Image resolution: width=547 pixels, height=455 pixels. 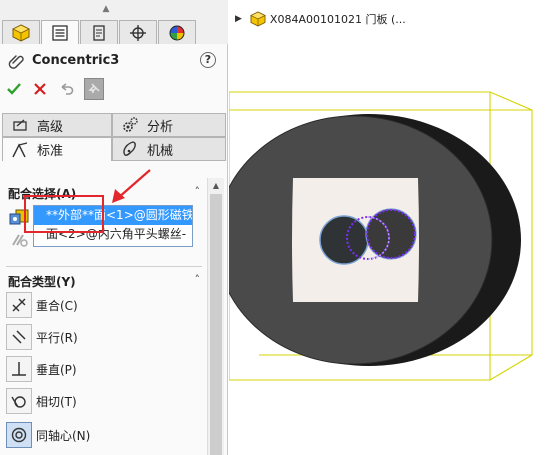 I want to click on annotation-arrow-icon, so click(x=131, y=186).